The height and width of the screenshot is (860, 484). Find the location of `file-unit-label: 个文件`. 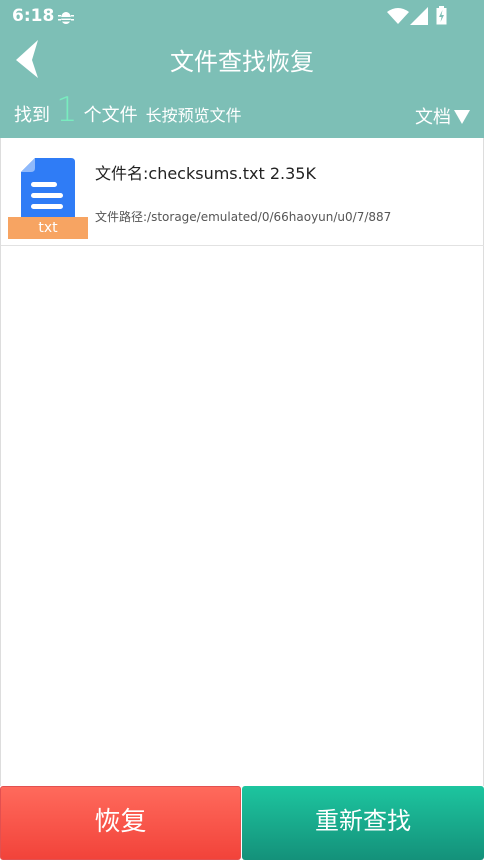

file-unit-label: 个文件 is located at coordinates (110, 115).